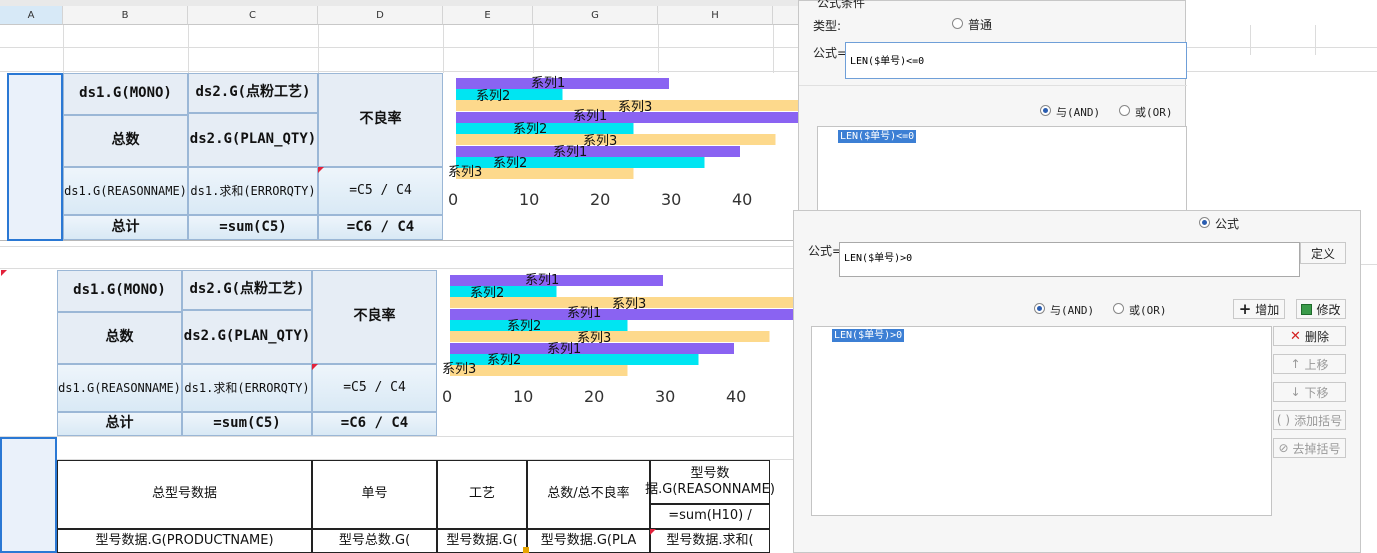 This screenshot has width=1377, height=553. What do you see at coordinates (594, 338) in the screenshot?
I see `series-label-3-2: 系列3` at bounding box center [594, 338].